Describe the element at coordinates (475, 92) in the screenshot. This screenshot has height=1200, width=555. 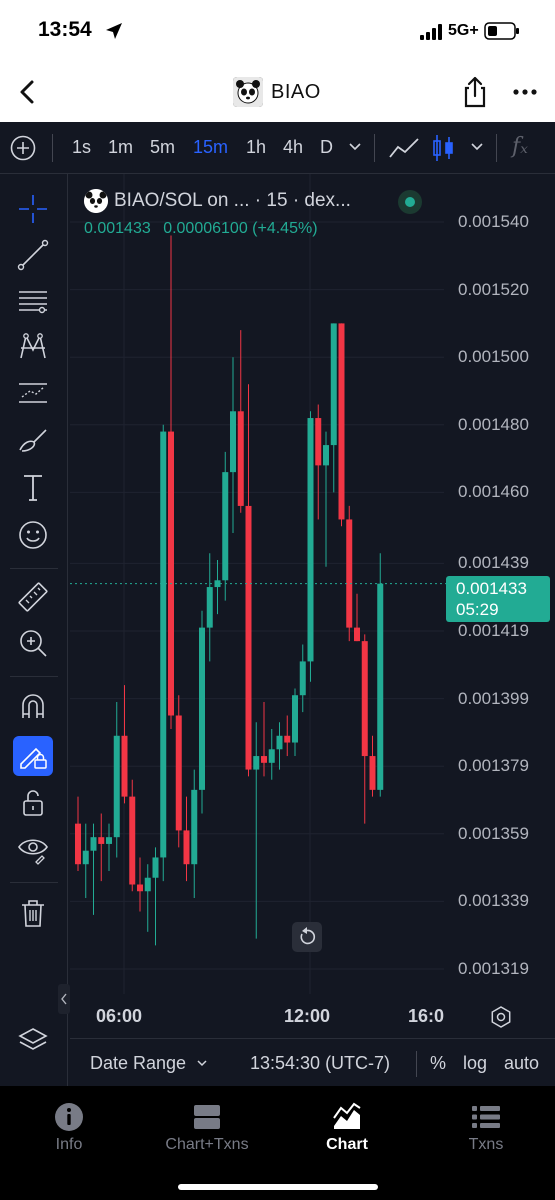
I see `share-icon` at that location.